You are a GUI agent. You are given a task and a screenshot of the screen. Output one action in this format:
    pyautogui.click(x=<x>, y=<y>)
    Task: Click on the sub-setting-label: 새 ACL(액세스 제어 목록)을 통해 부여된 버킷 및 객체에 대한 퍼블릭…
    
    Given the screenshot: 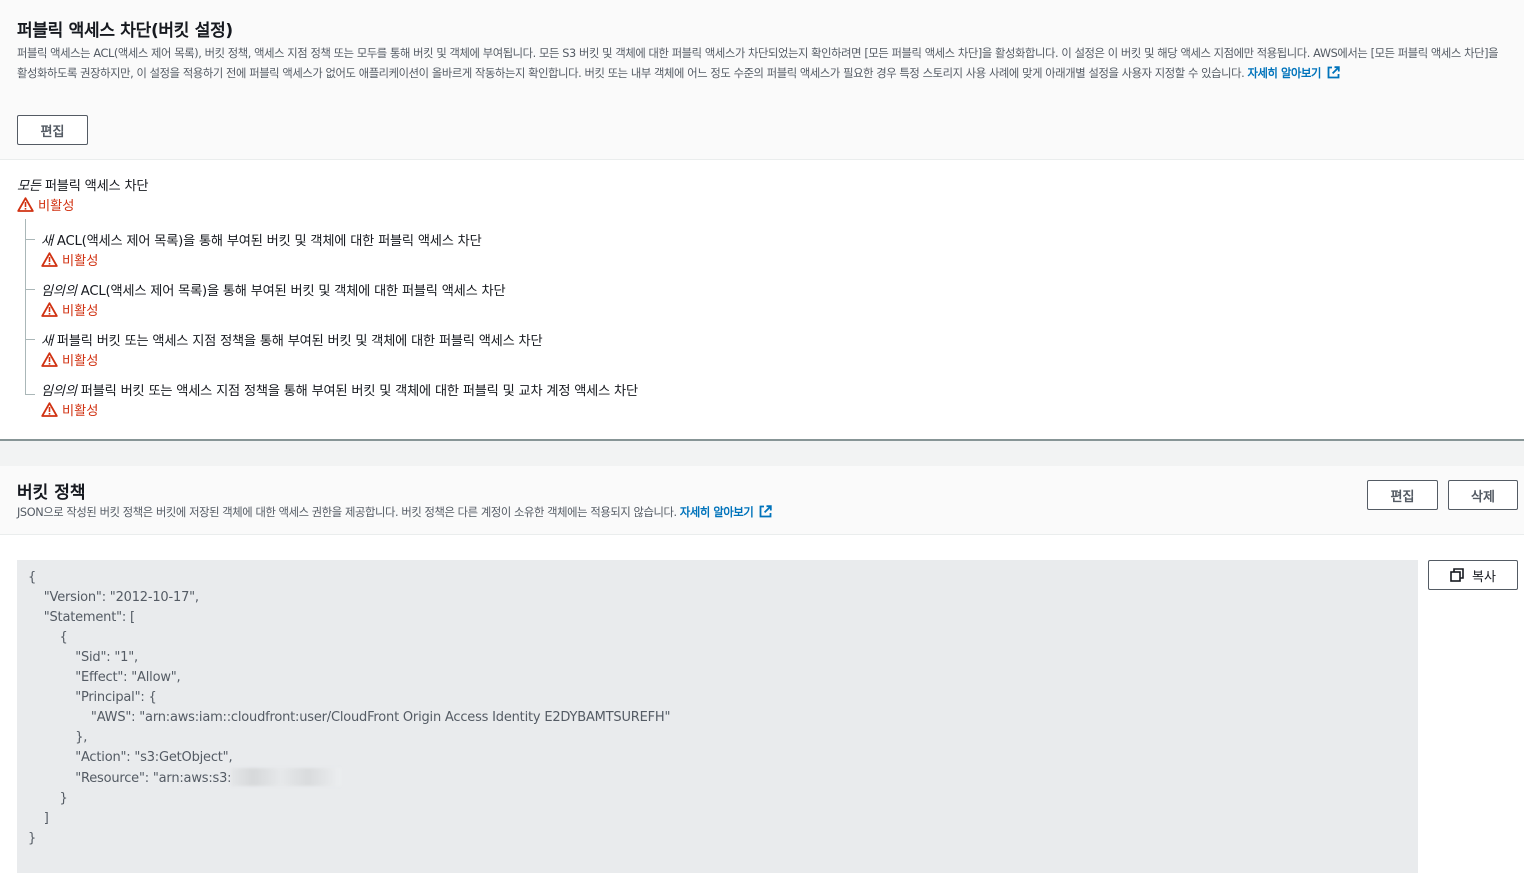 What is the action you would take?
    pyautogui.click(x=261, y=239)
    